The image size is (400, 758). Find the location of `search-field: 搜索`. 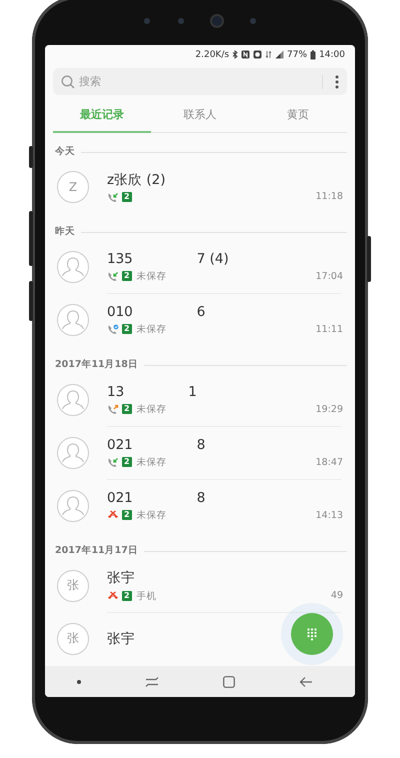

search-field: 搜索 is located at coordinates (198, 81).